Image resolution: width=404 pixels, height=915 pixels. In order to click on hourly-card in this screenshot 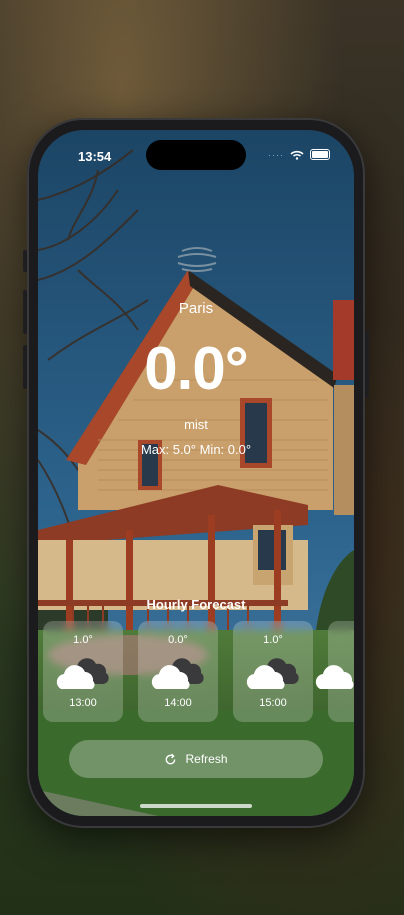, I will do `click(334, 671)`.